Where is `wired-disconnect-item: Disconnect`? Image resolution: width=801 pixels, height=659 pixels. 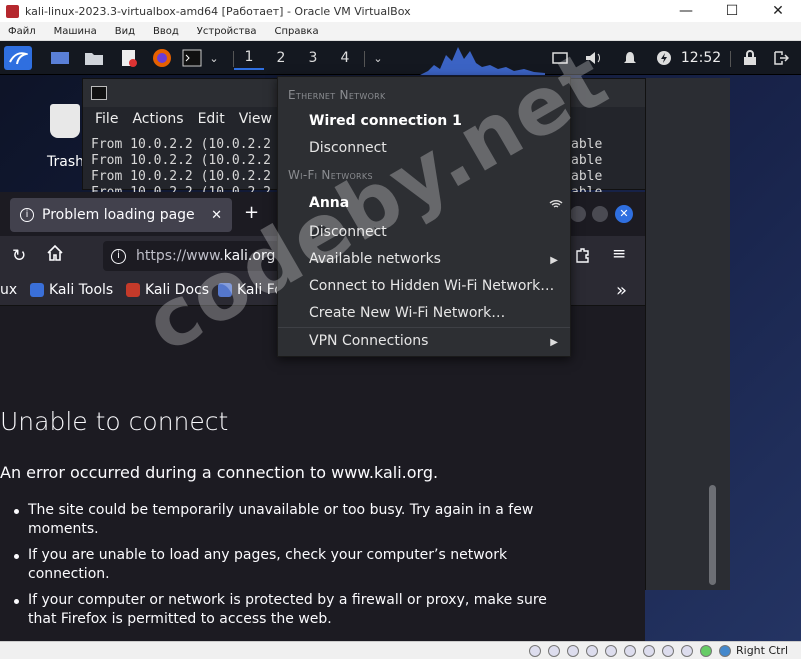 wired-disconnect-item: Disconnect is located at coordinates (348, 148).